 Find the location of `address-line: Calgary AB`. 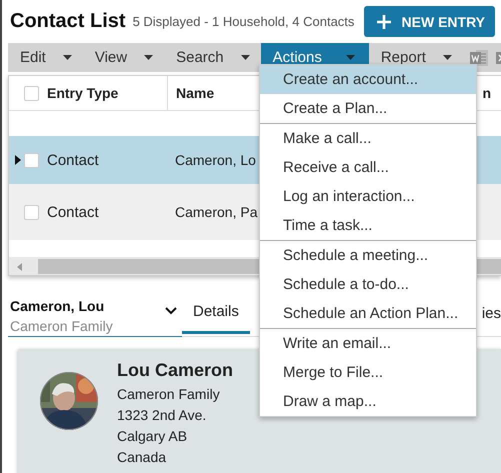

address-line: Calgary AB is located at coordinates (152, 436).